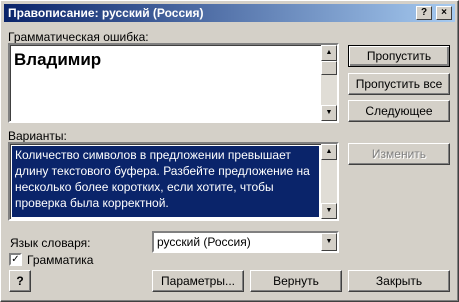 This screenshot has width=459, height=302. I want to click on undo-button: Вернуть, so click(296, 281).